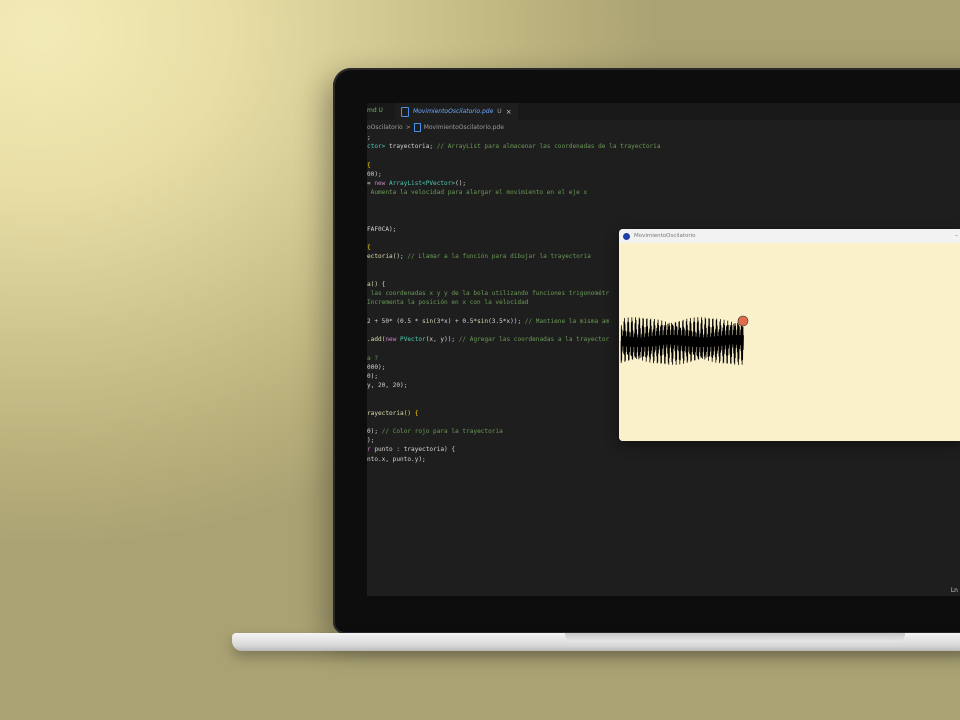 The image size is (960, 720). What do you see at coordinates (663, 111) in the screenshot?
I see `editor-tab-bar: md U MovimientoOscilatorio.pde U ×` at bounding box center [663, 111].